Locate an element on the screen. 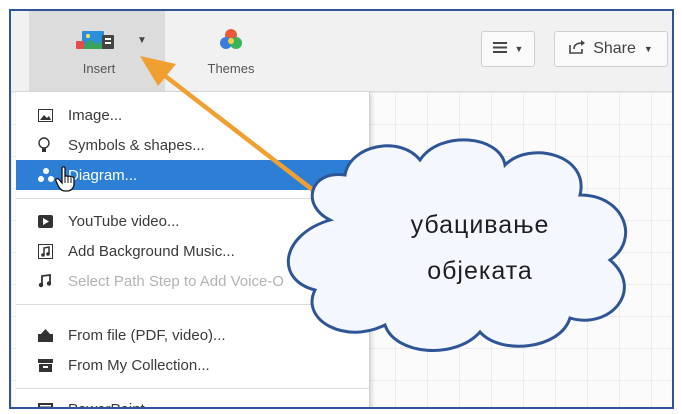 The height and width of the screenshot is (414, 682). themes-palette-icon is located at coordinates (231, 42).